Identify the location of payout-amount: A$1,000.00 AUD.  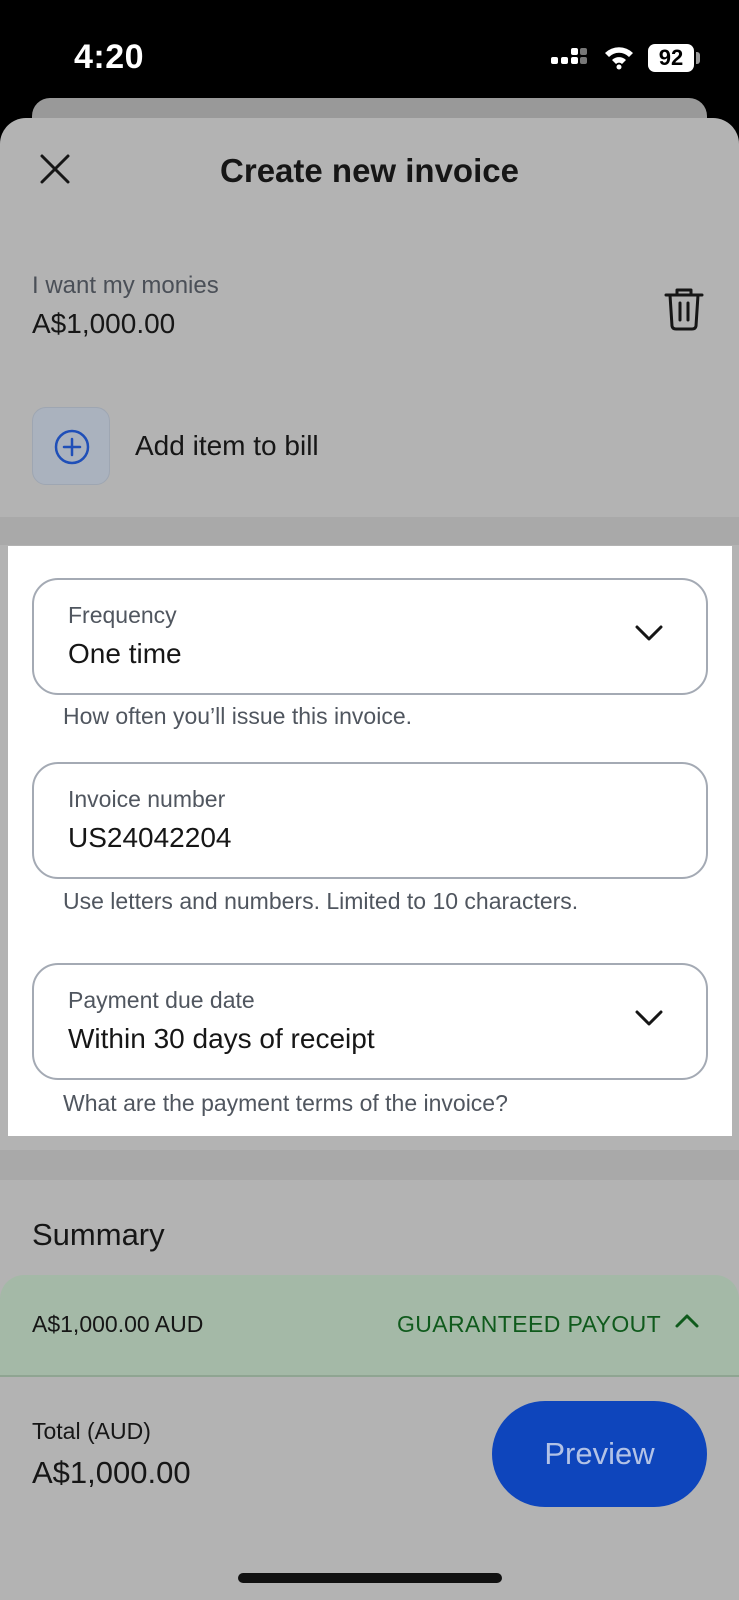
(118, 1324).